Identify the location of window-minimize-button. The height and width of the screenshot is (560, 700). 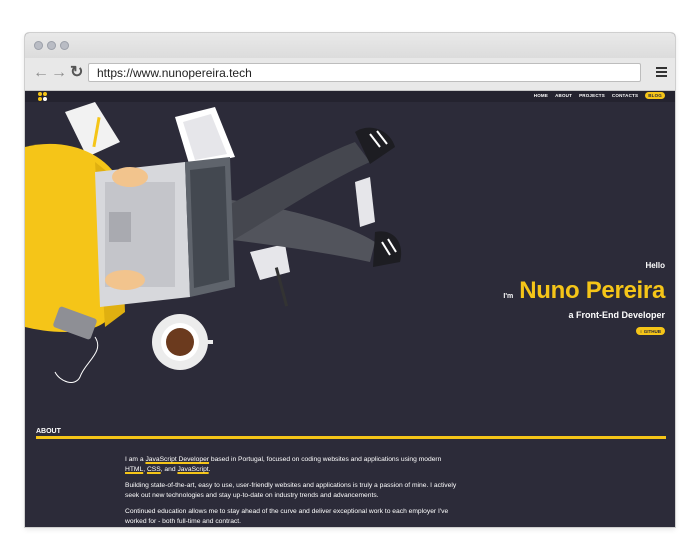
(51, 45).